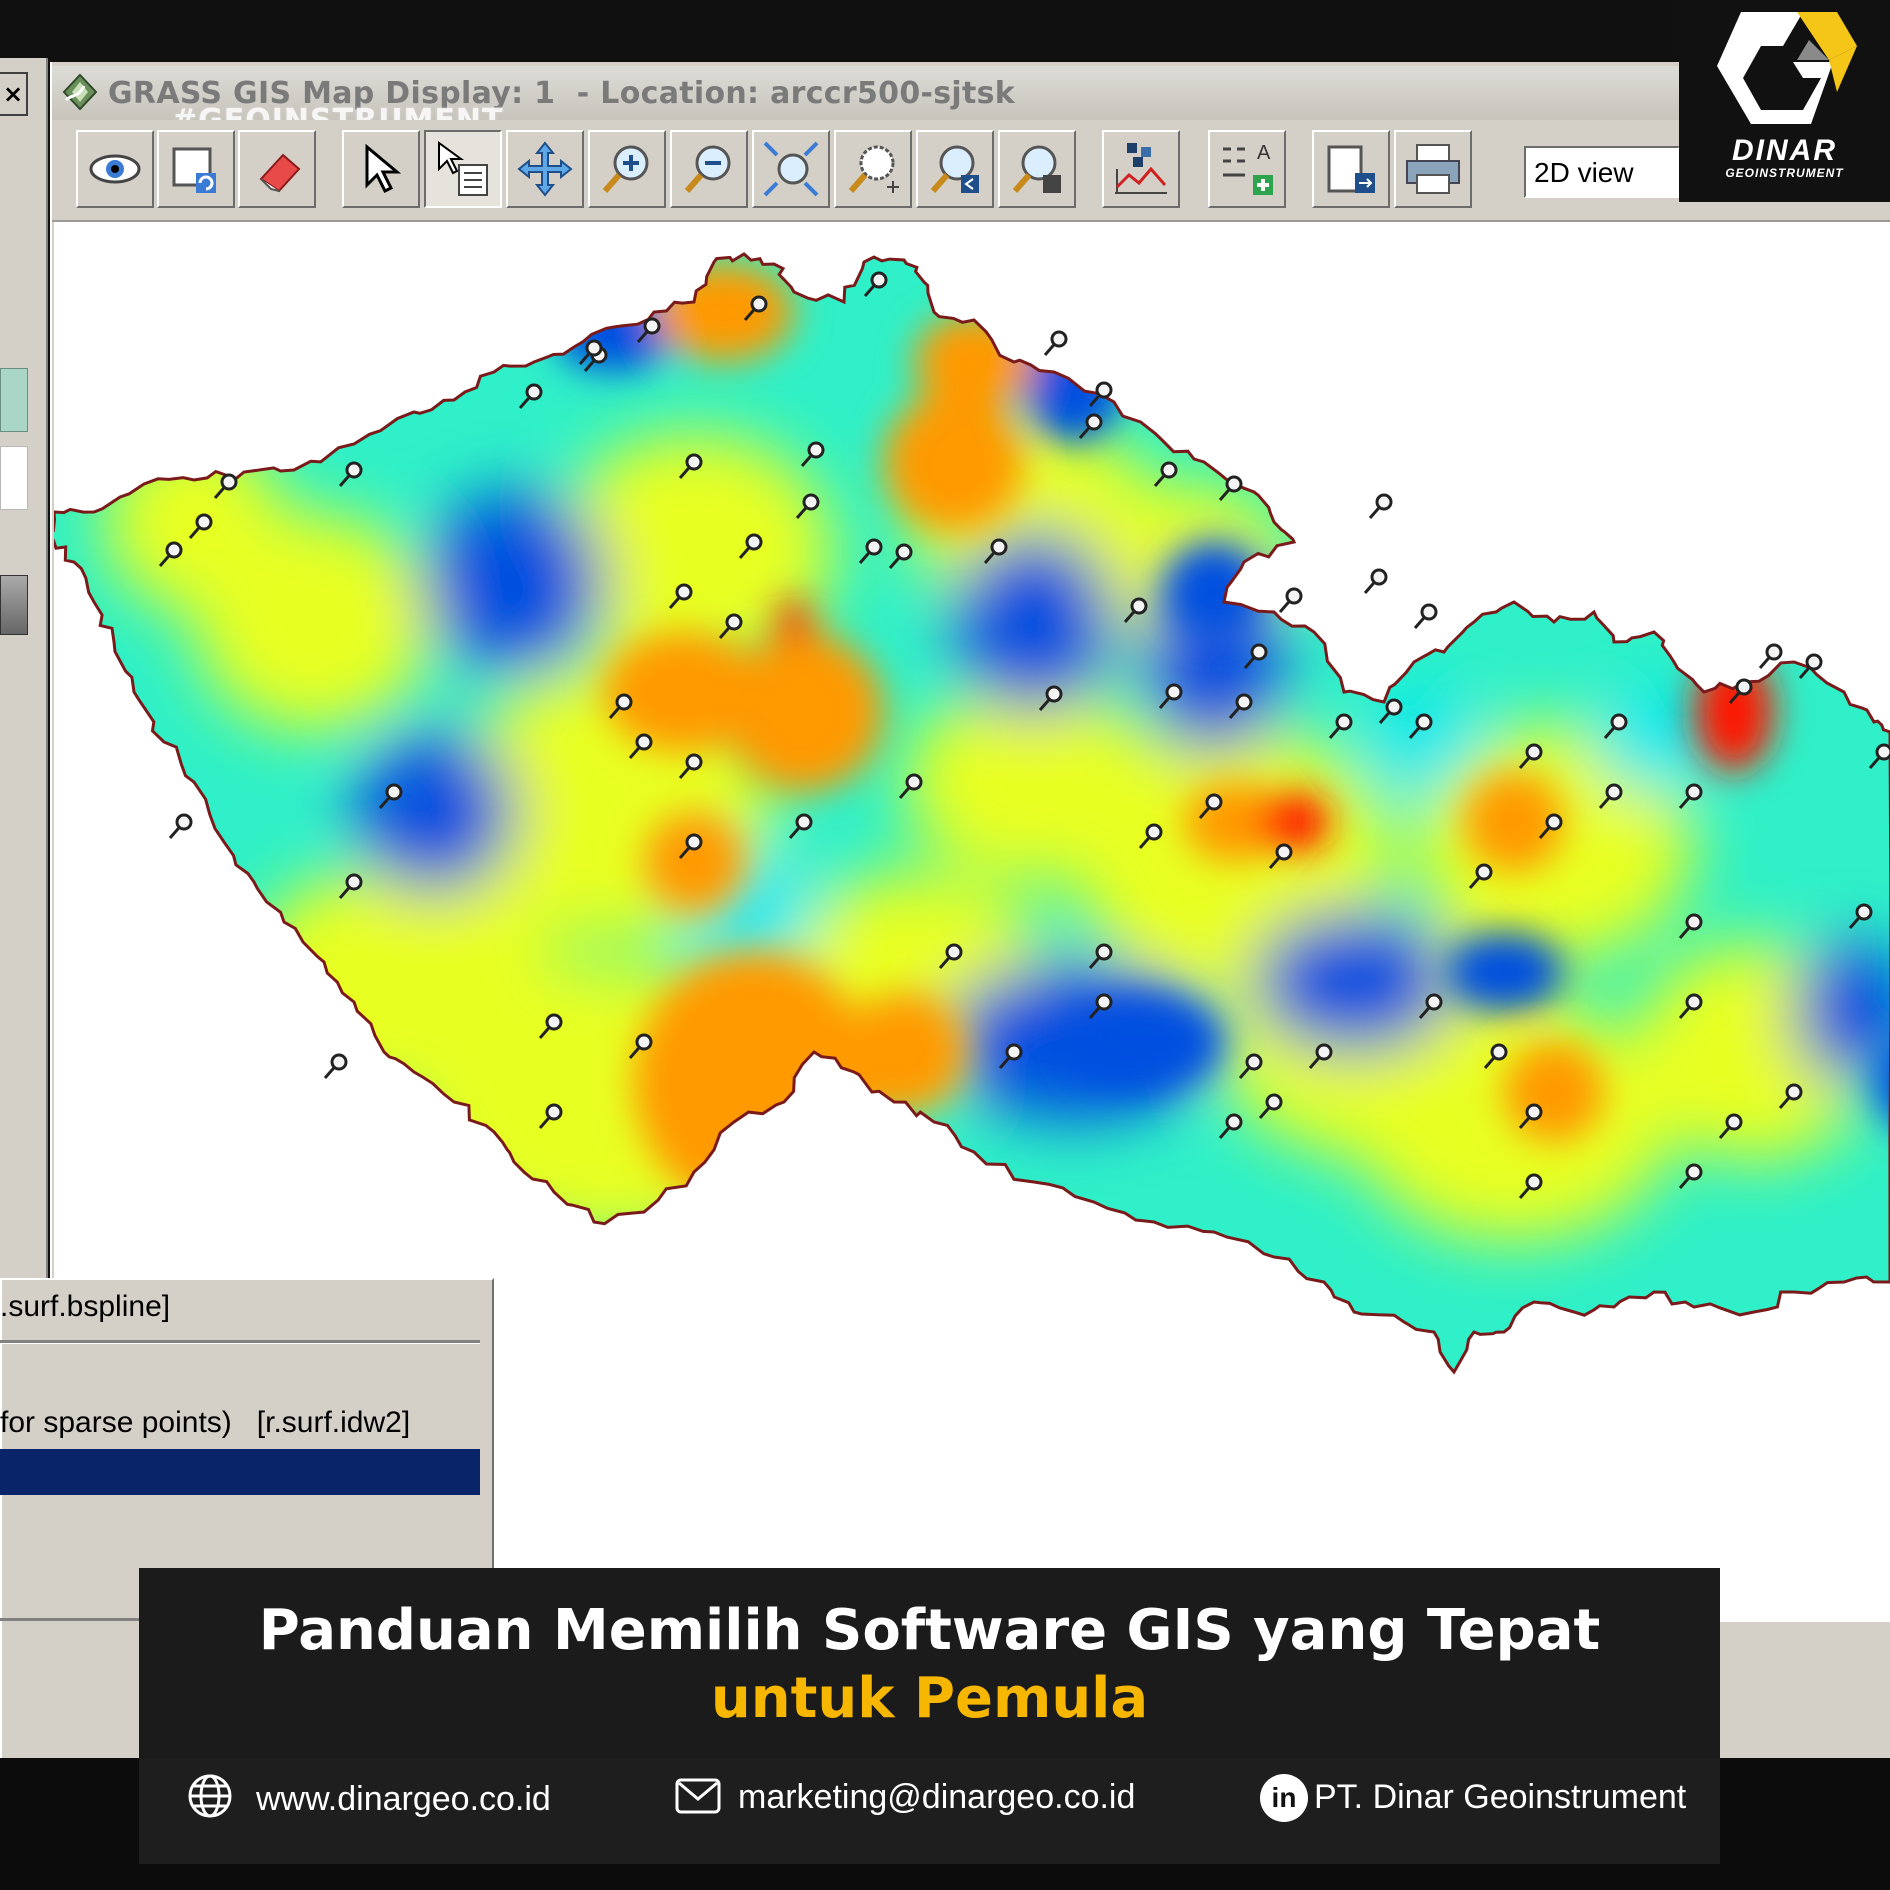 Image resolution: width=1890 pixels, height=1890 pixels. I want to click on headline-line-1: Panduan Memilih Software GIS yang Tepat, so click(929, 1630).